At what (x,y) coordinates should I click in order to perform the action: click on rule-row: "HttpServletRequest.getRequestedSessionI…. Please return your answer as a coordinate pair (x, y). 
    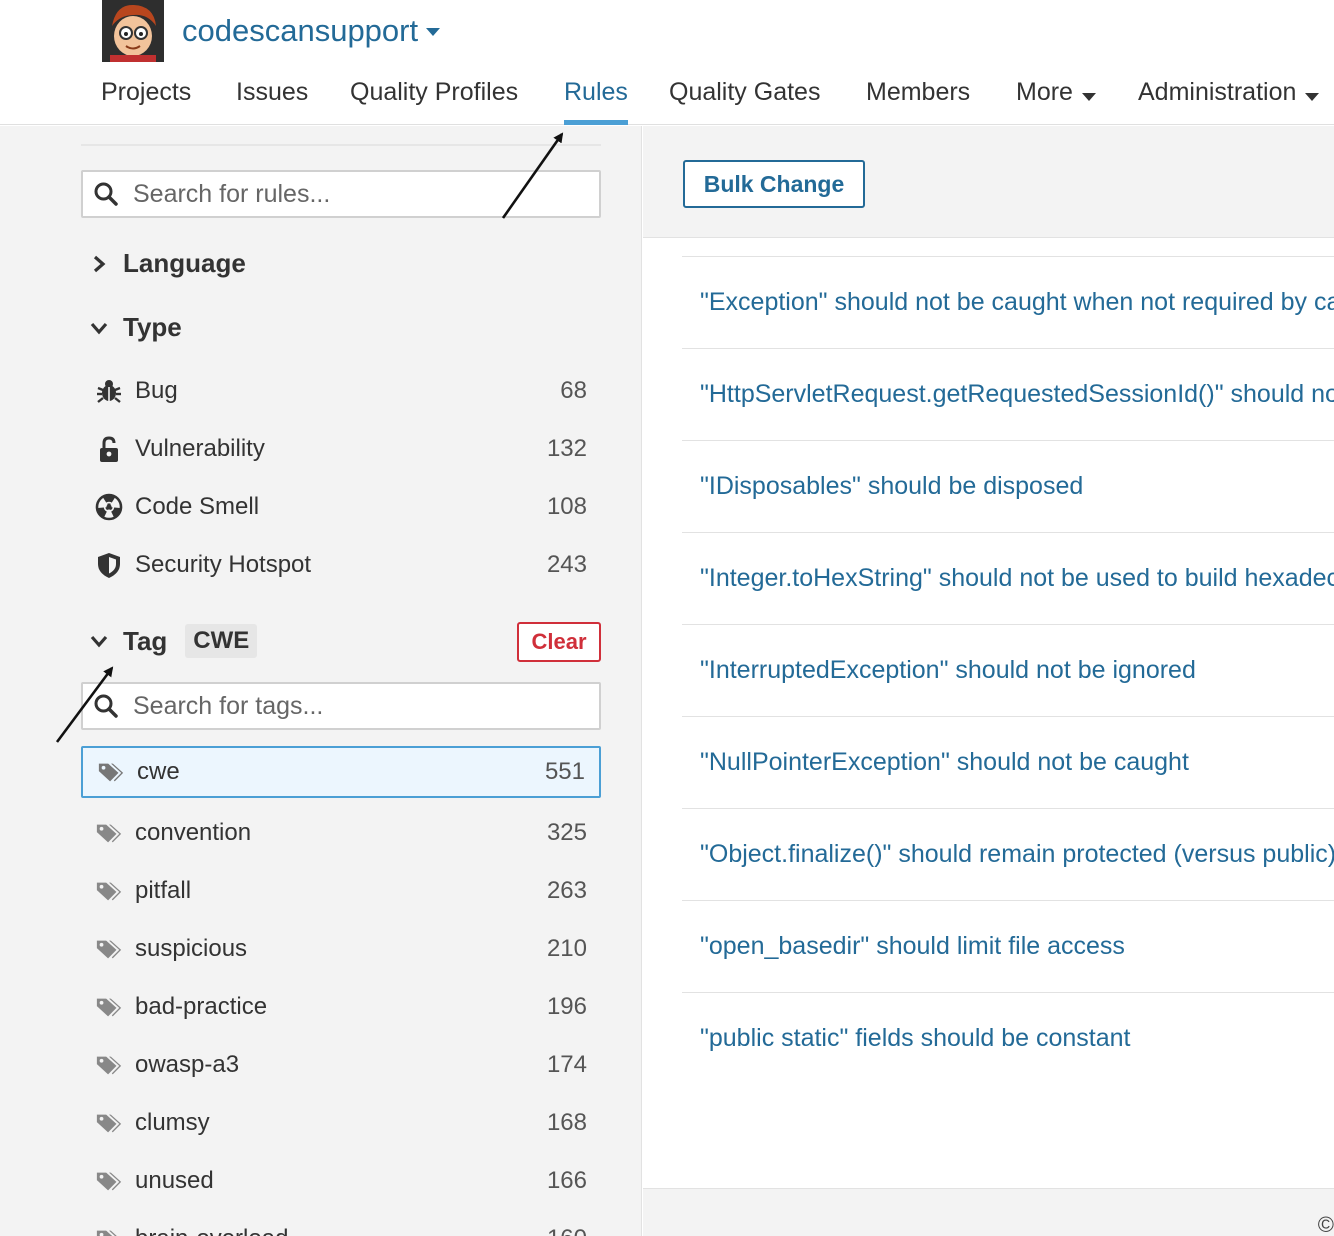
    Looking at the image, I should click on (1008, 394).